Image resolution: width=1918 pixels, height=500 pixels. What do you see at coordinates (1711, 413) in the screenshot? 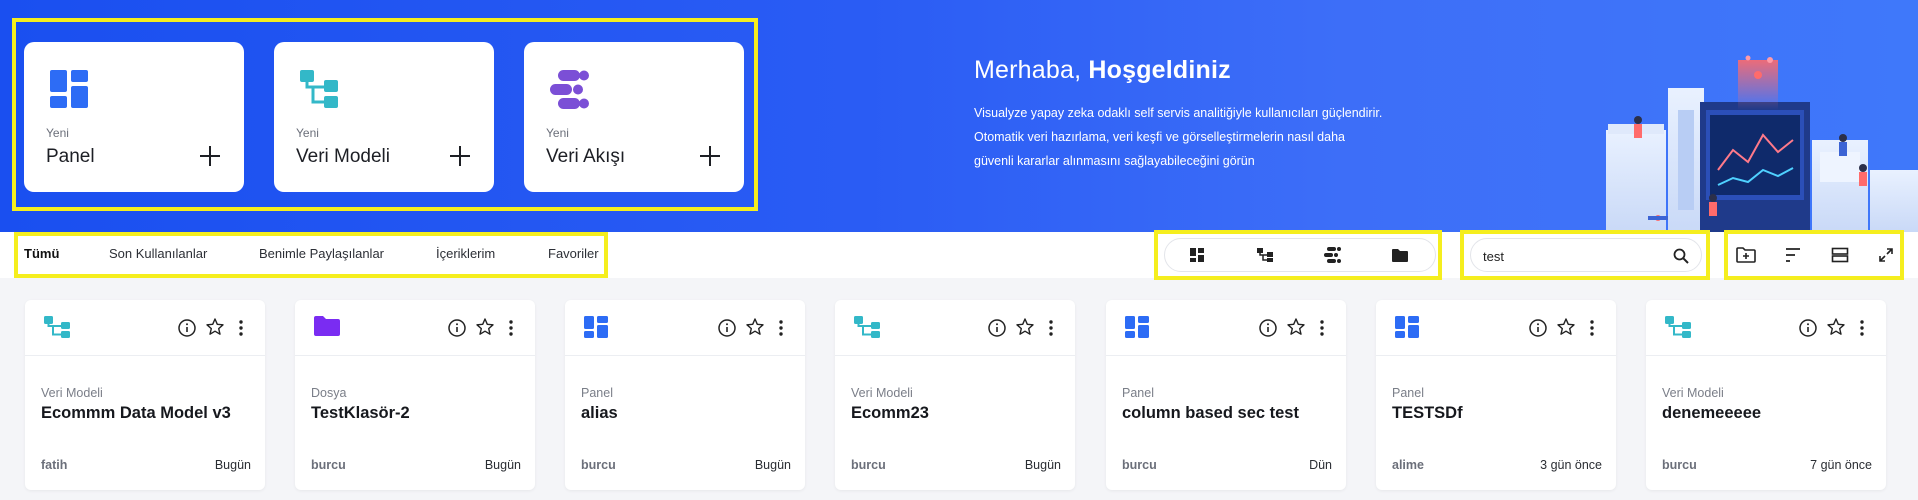
I see `card-title: denemeeeee` at bounding box center [1711, 413].